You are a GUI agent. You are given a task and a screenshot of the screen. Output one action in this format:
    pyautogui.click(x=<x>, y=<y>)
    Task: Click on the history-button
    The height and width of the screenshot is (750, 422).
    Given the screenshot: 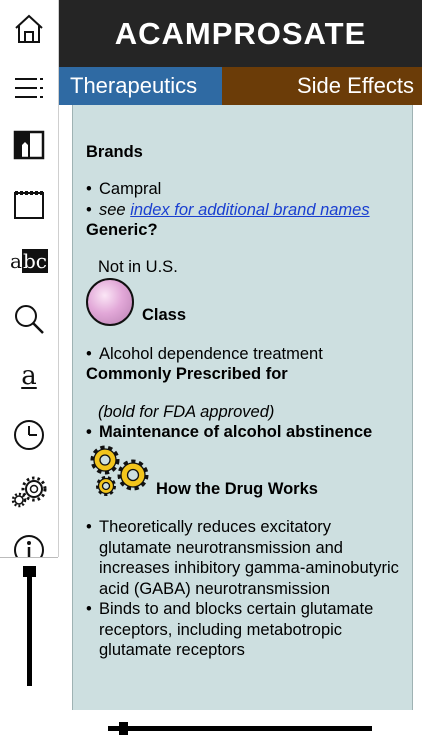 What is the action you would take?
    pyautogui.click(x=29, y=435)
    